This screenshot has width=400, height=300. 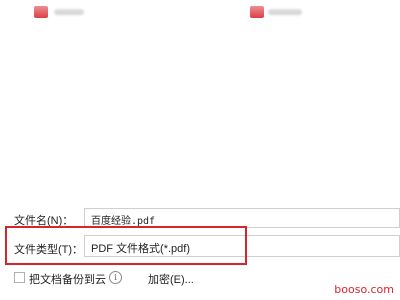 I want to click on filename-input: 百度经验.pdf, so click(x=242, y=218).